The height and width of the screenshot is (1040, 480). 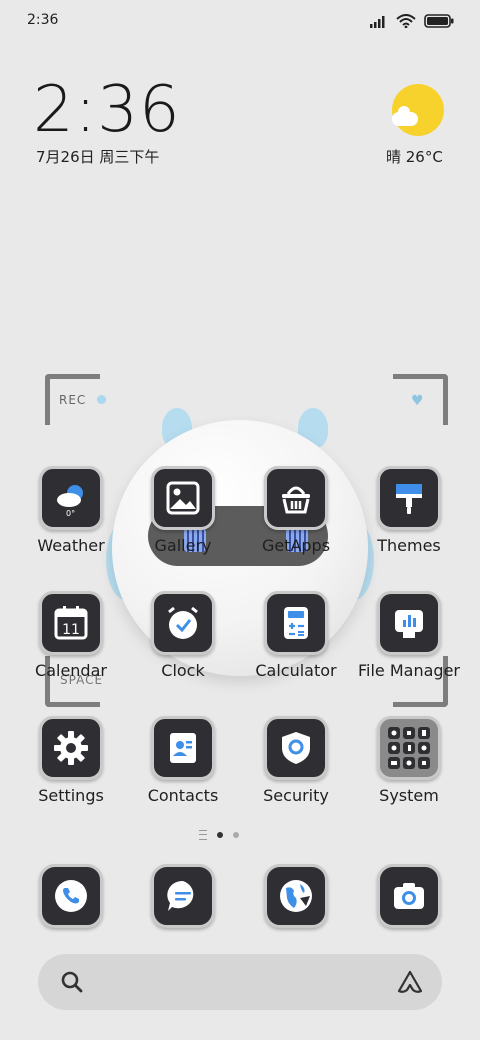 I want to click on app-calculator: Calculator, so click(x=296, y=635).